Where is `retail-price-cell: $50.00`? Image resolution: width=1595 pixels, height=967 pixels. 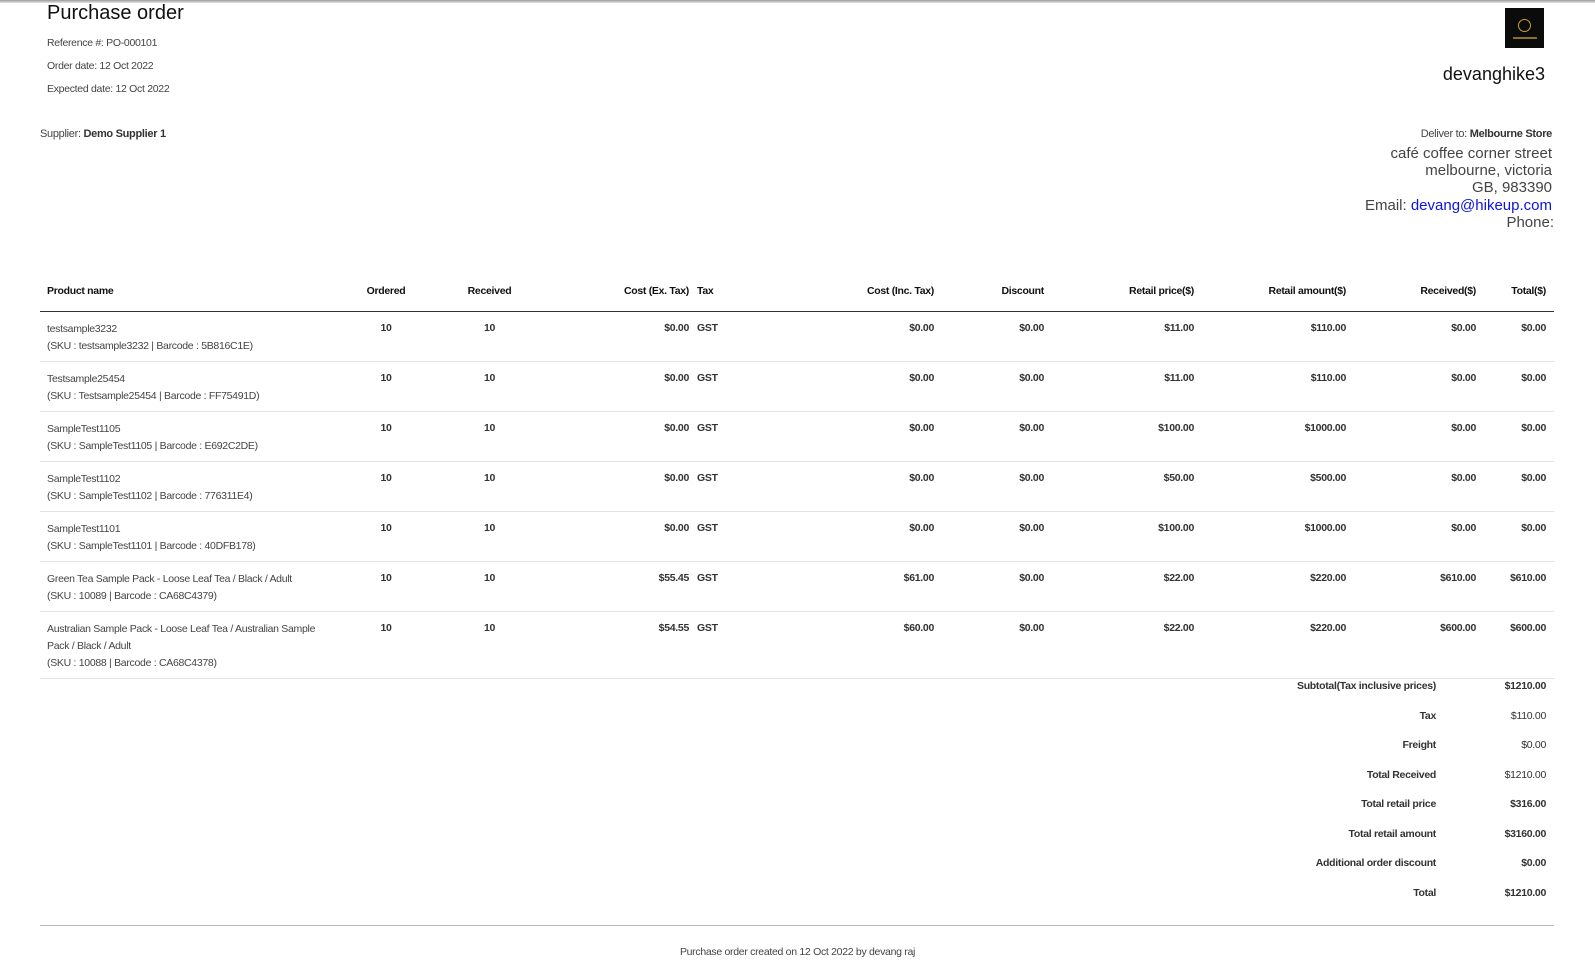 retail-price-cell: $50.00 is located at coordinates (1127, 486).